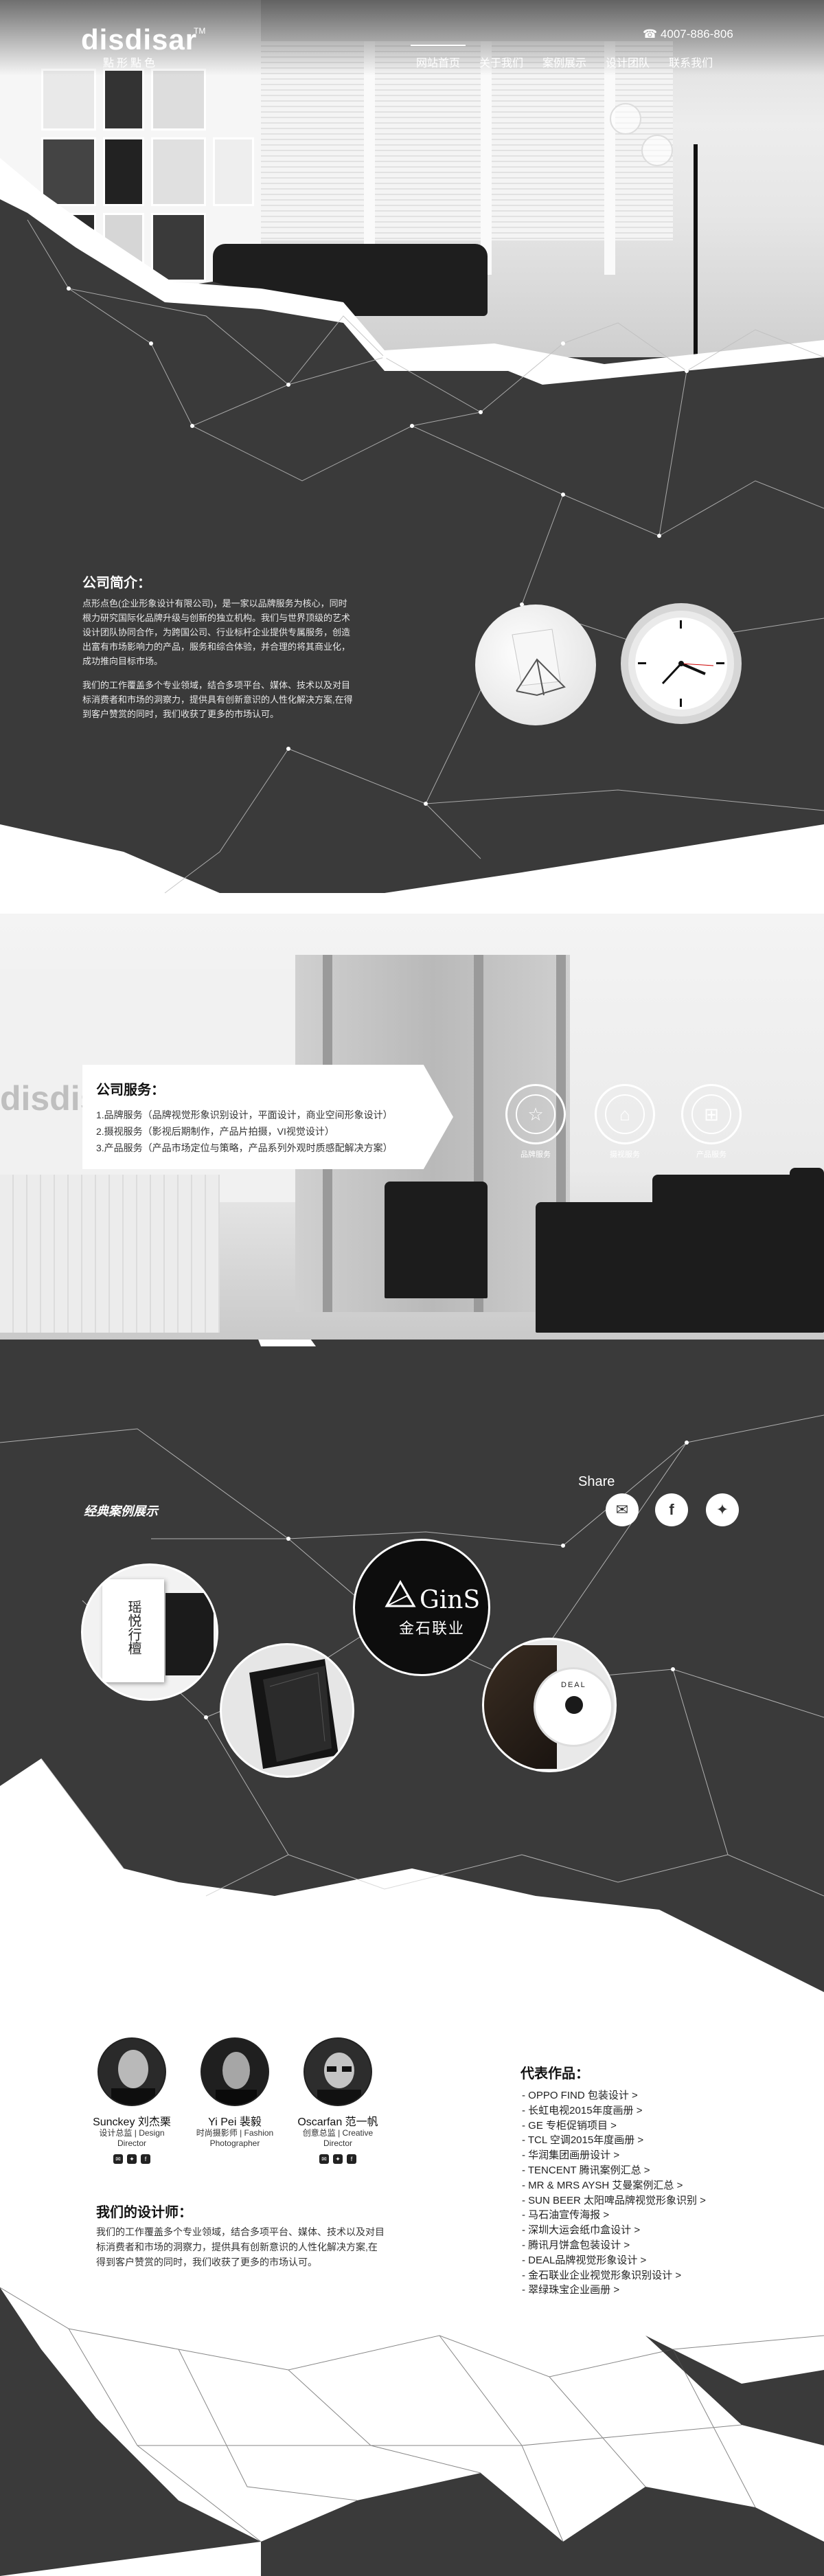 This screenshot has width=824, height=2576. I want to click on camera-icon: ⌂, so click(625, 1114).